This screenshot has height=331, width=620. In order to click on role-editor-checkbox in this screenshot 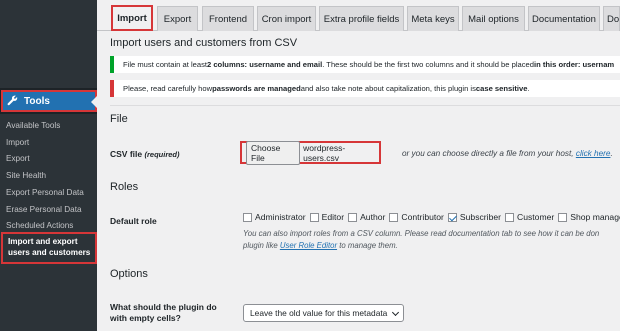, I will do `click(314, 217)`.